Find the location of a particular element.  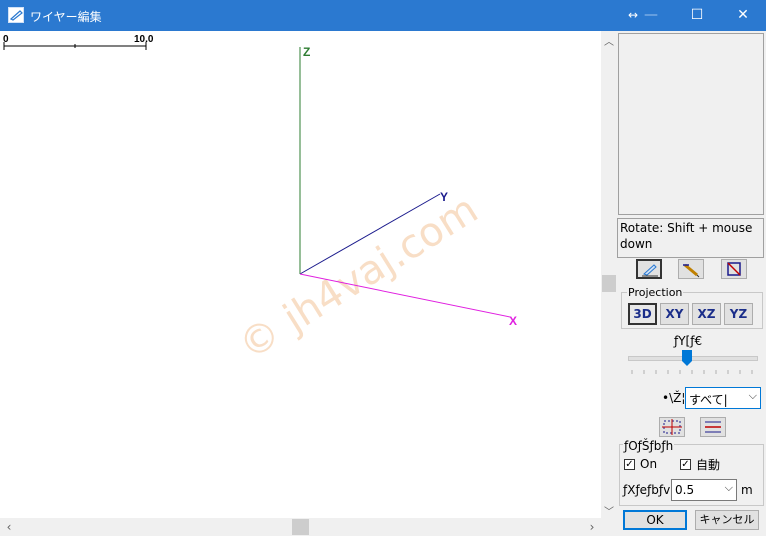

horizontal-scrollbar: ‹ › is located at coordinates (300, 527).